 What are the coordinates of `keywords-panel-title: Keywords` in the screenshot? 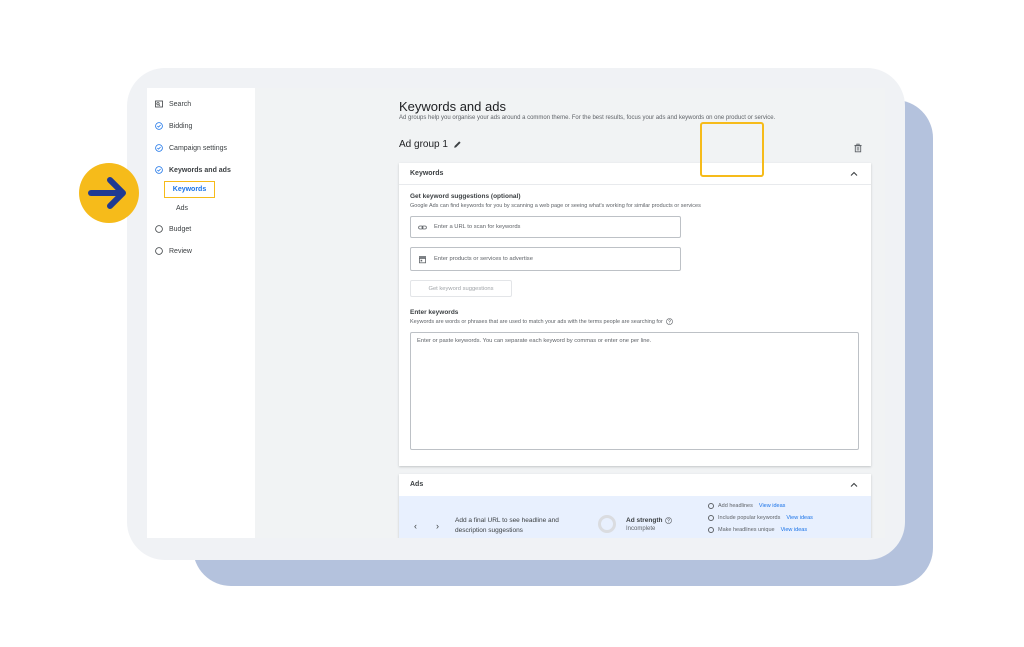 It's located at (427, 173).